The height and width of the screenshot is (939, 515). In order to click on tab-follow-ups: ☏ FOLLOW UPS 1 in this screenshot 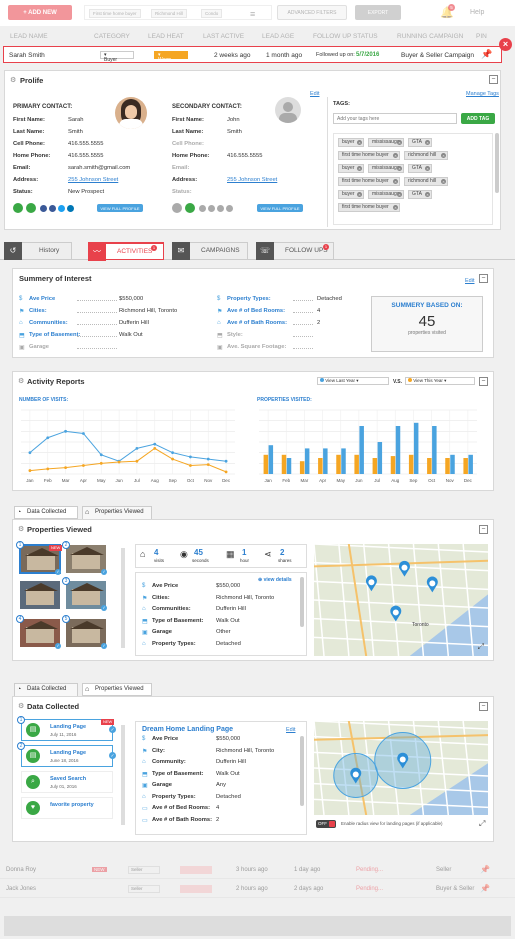, I will do `click(295, 251)`.